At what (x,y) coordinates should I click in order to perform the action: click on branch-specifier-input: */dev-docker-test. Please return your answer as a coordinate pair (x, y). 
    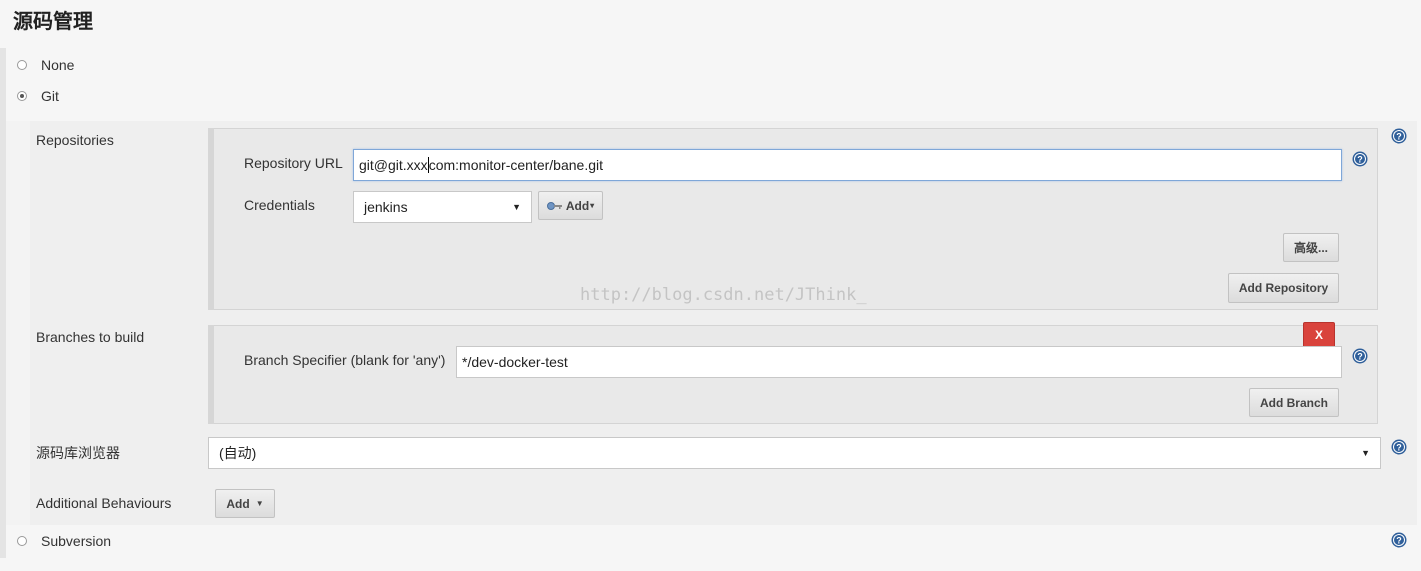
    Looking at the image, I should click on (899, 362).